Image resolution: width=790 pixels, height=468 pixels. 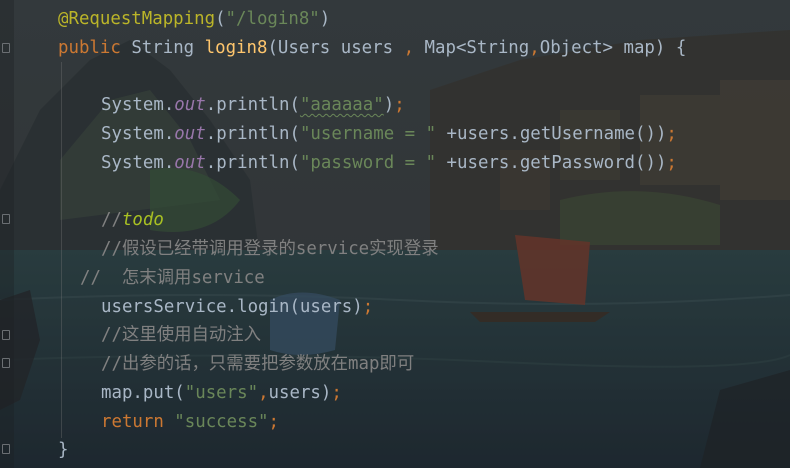 What do you see at coordinates (172, 278) in the screenshot?
I see `code-line-8: // 怎末调用service` at bounding box center [172, 278].